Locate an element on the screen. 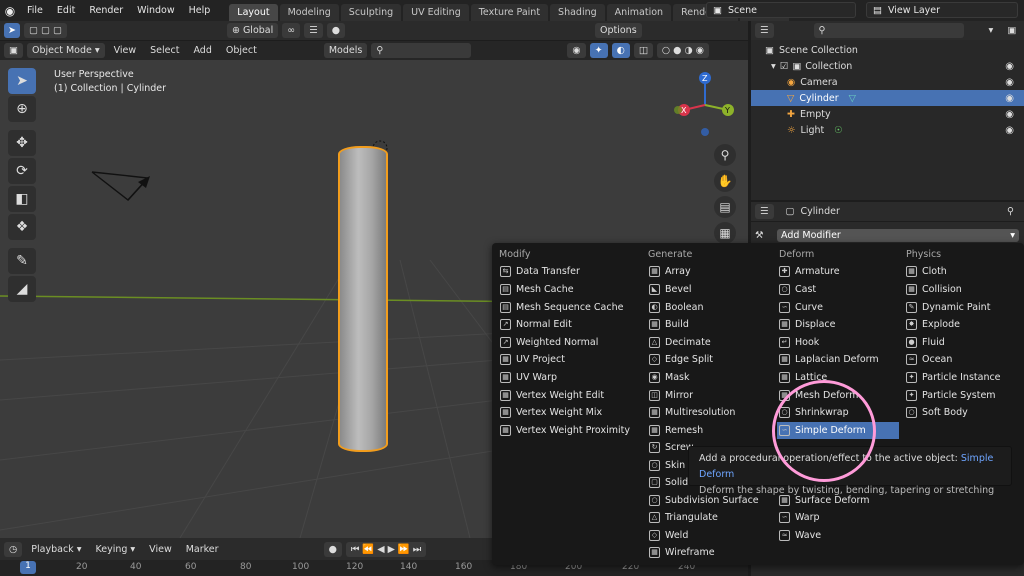 The width and height of the screenshot is (1024, 576). modifier-item: ▦ Collision is located at coordinates (960, 289).